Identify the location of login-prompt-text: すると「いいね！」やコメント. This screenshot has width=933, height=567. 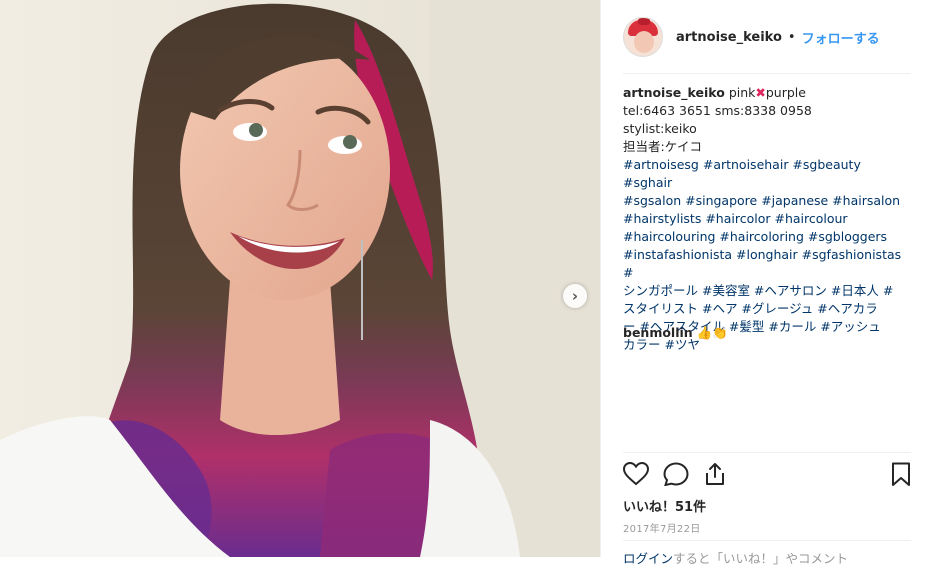
(761, 558).